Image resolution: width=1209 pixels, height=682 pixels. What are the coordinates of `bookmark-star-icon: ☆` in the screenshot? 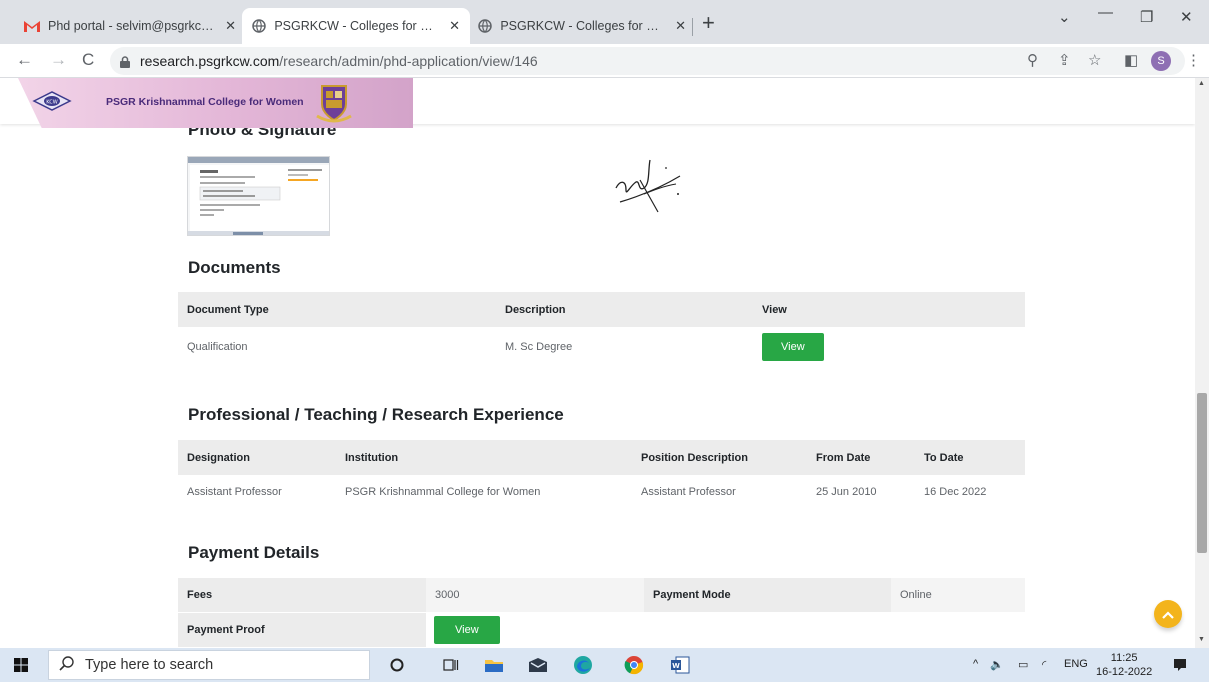 It's located at (1094, 60).